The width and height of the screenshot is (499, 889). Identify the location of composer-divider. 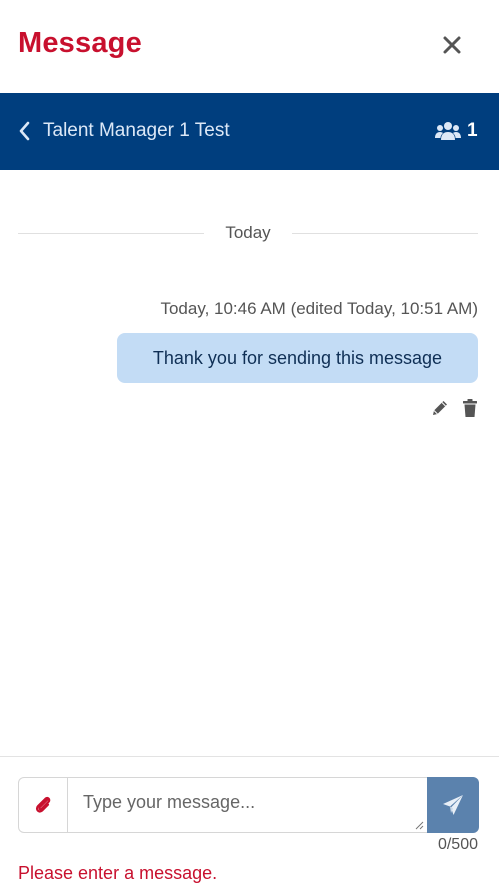
(249, 756).